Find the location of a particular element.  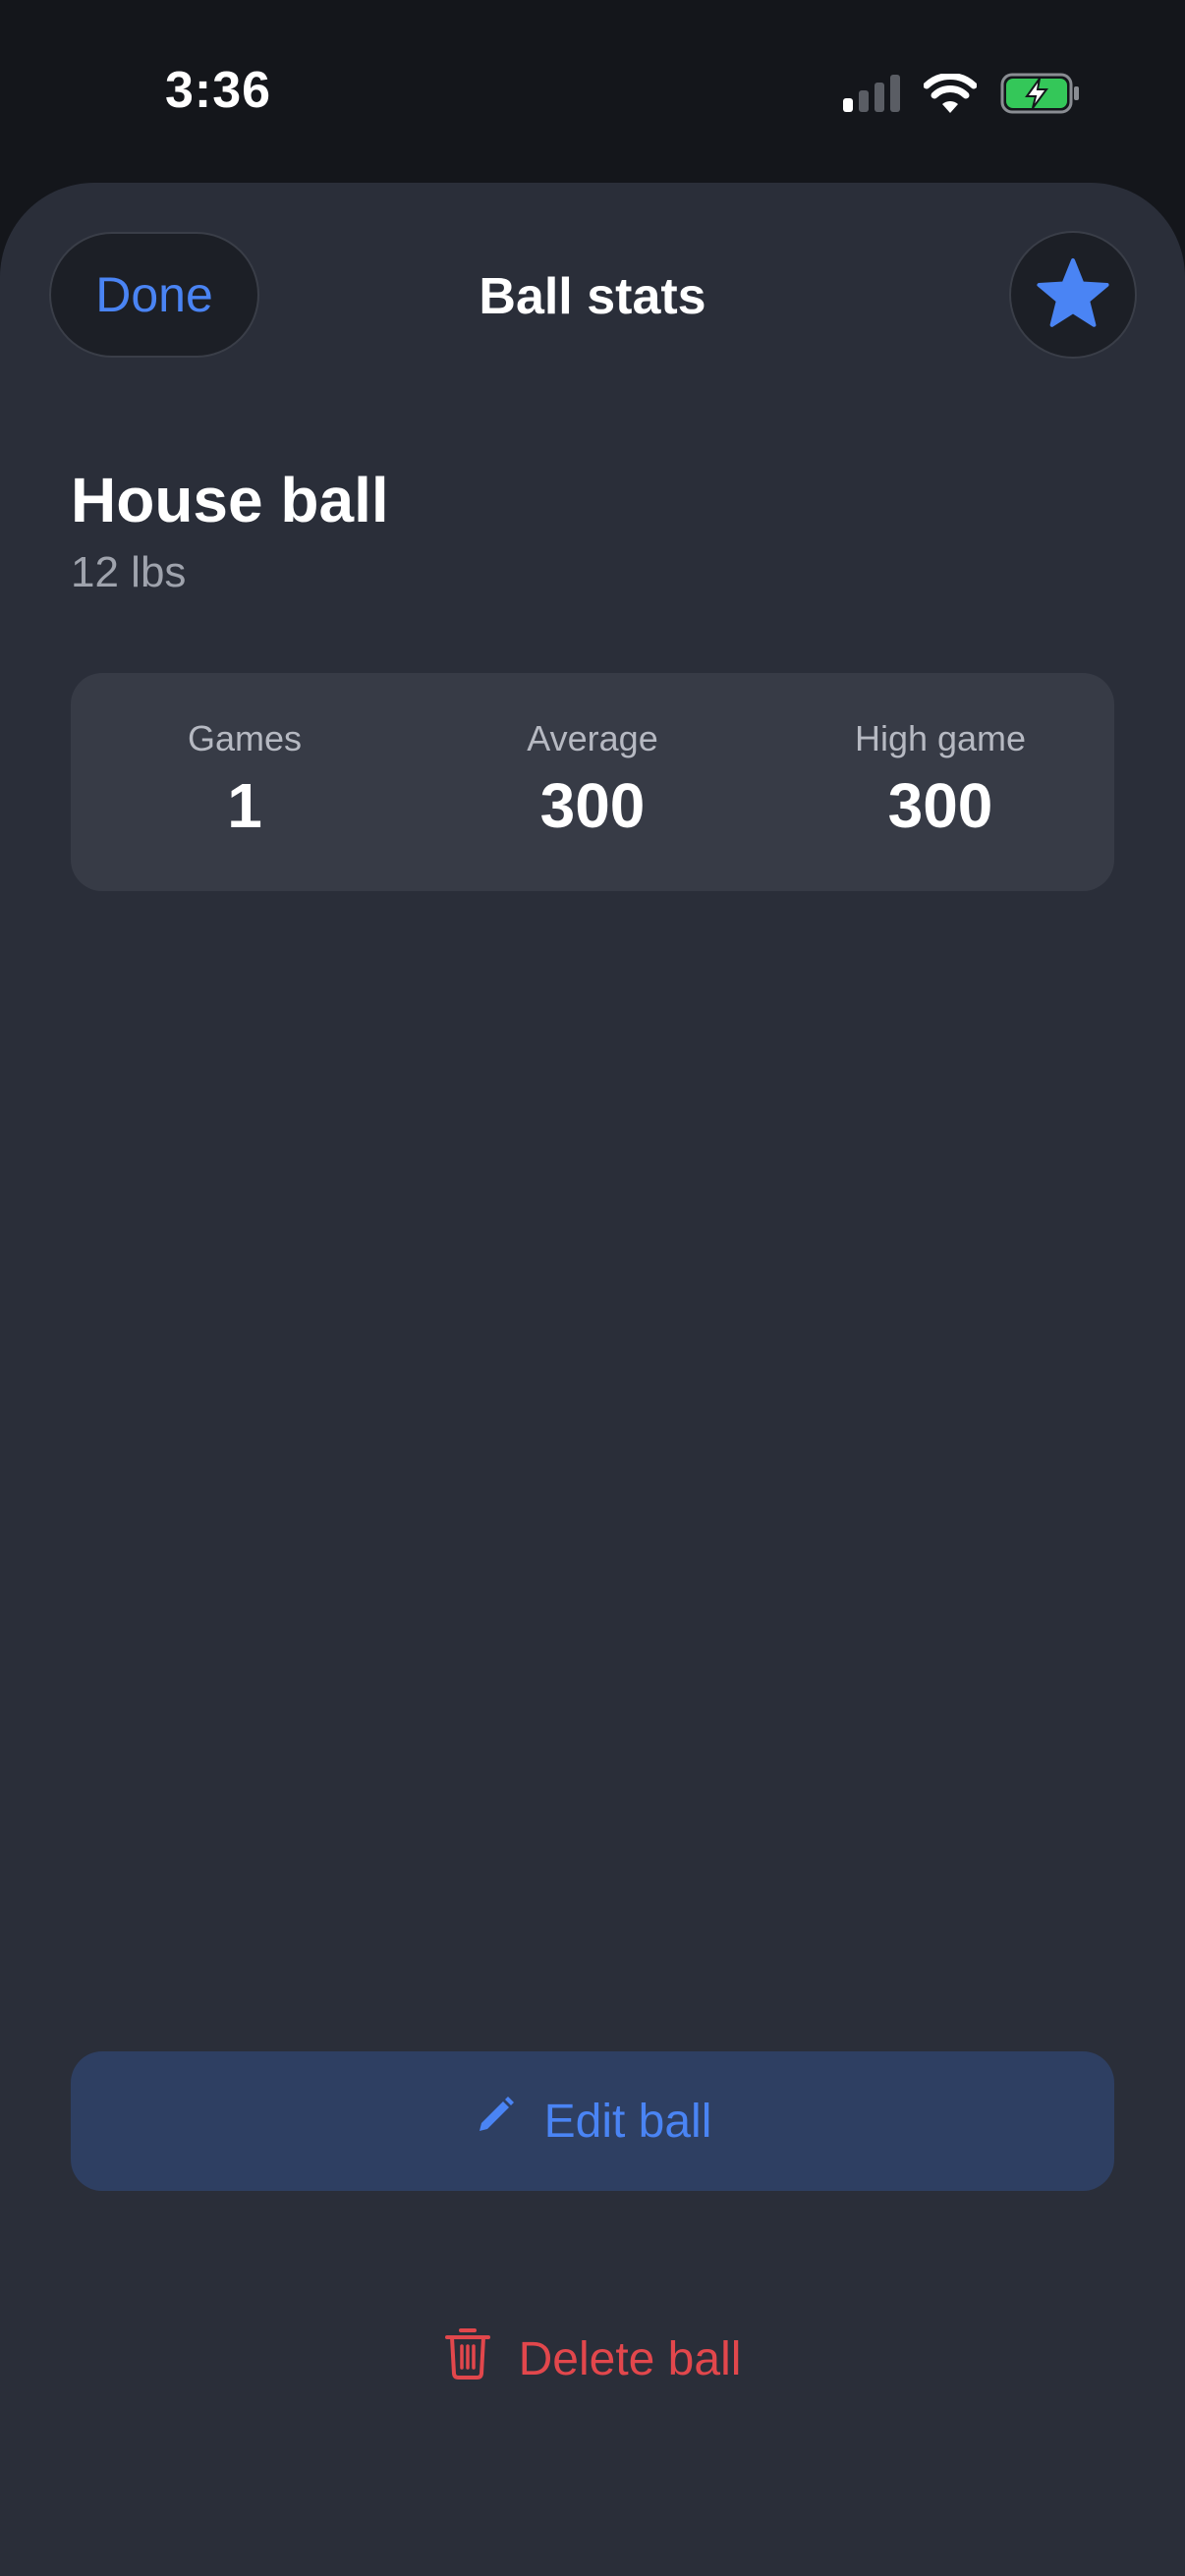

sheet-title: Ball stats is located at coordinates (592, 296).